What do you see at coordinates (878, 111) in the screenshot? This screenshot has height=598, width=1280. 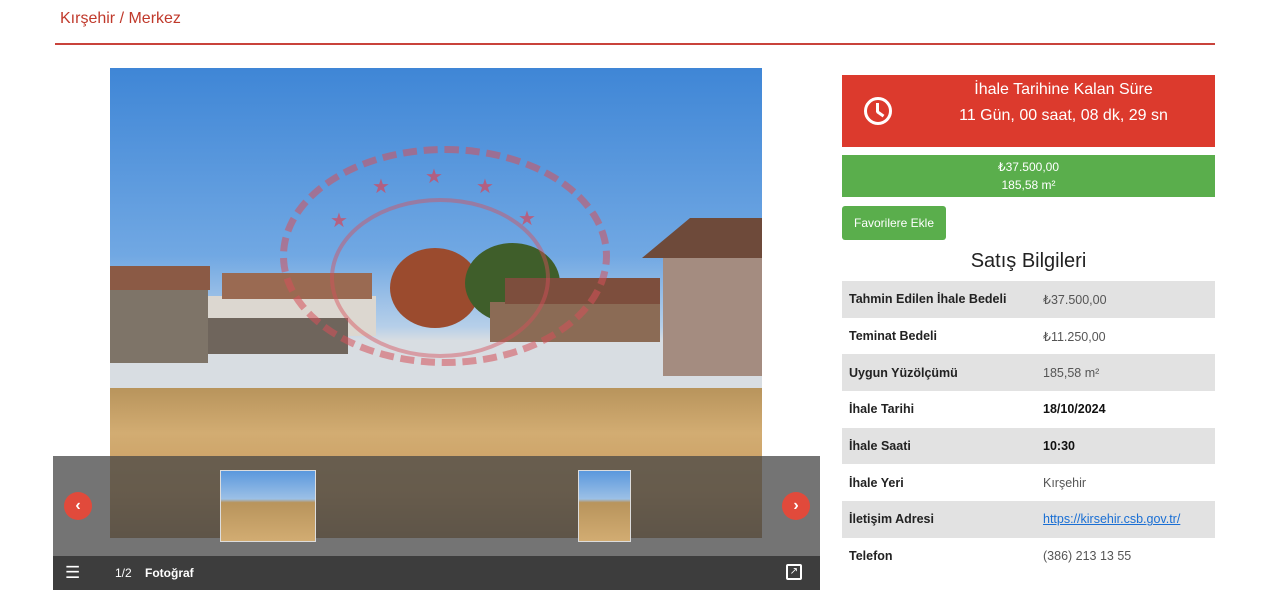 I see `clock-icon` at bounding box center [878, 111].